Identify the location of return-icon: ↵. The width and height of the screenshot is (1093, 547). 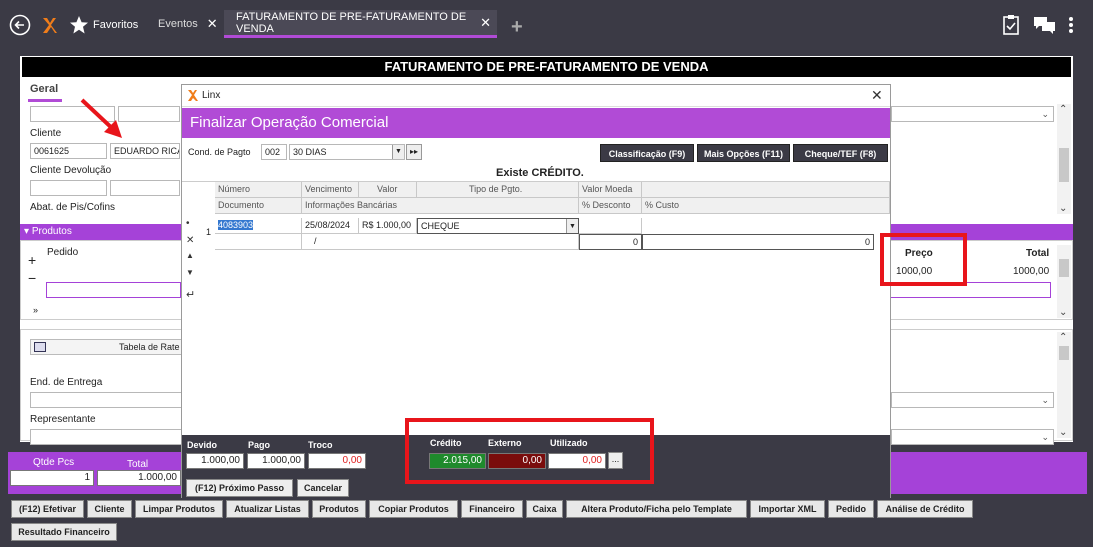
(190, 294).